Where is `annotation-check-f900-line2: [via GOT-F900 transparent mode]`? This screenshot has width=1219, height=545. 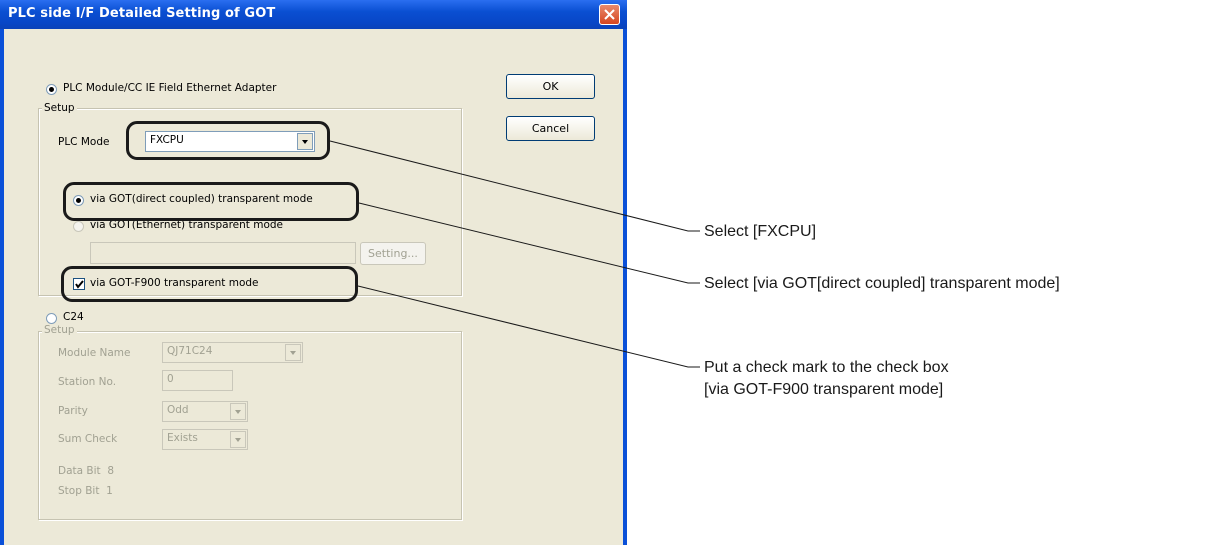
annotation-check-f900-line2: [via GOT-F900 transparent mode] is located at coordinates (824, 389).